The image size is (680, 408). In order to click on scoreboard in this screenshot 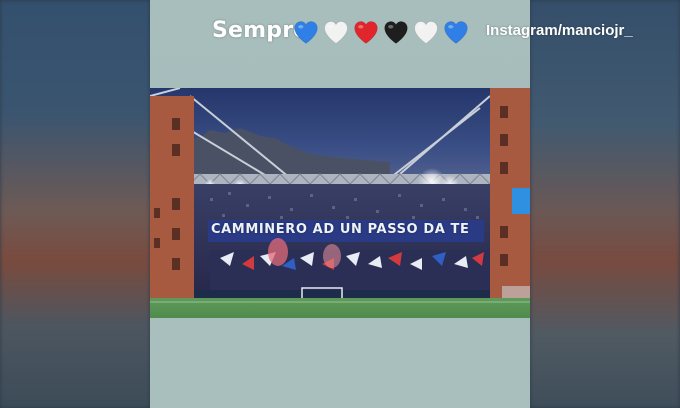, I will do `click(521, 201)`.